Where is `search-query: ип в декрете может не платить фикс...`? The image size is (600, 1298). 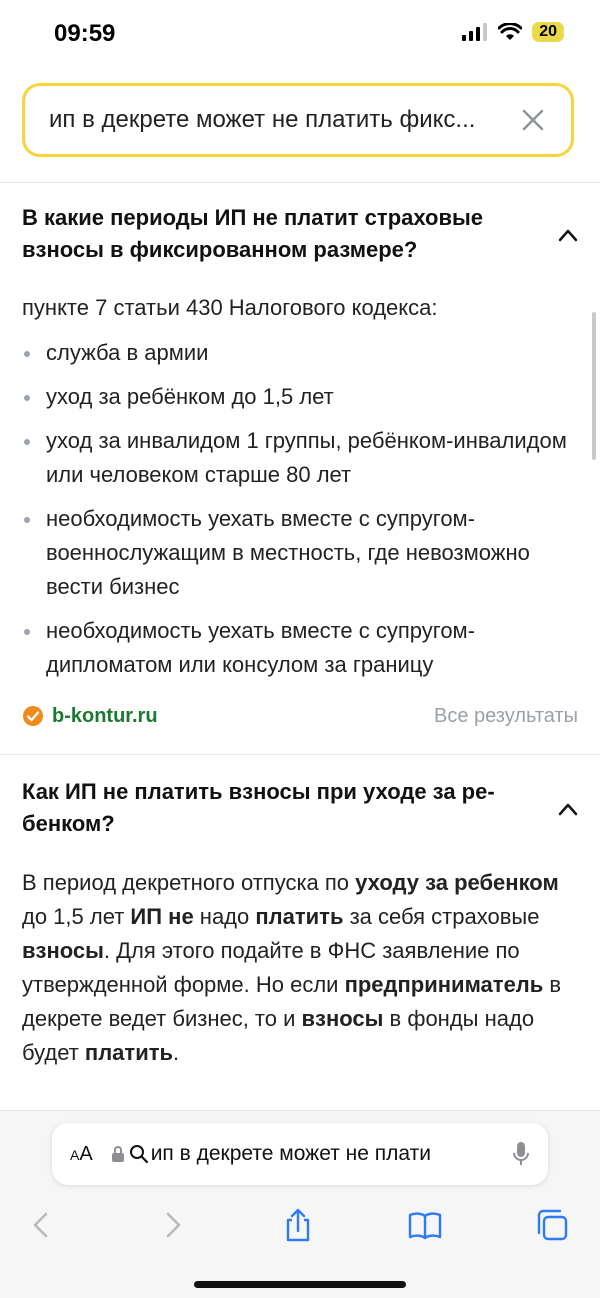 search-query: ип в декрете может не платить фикс... is located at coordinates (285, 120).